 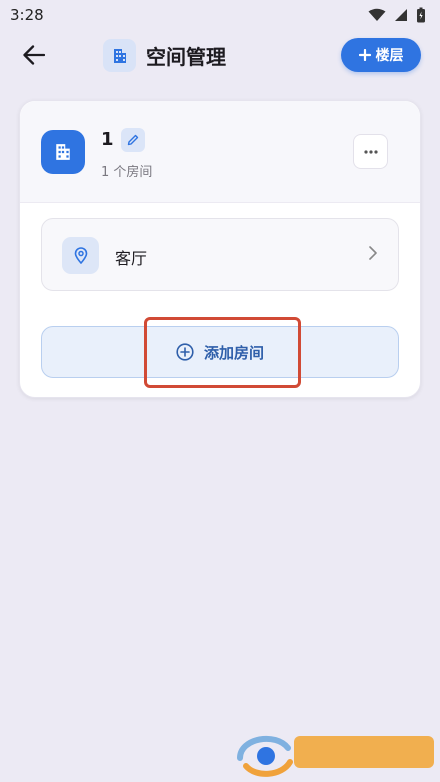 I want to click on add-floor-button: 楼层, so click(x=381, y=55).